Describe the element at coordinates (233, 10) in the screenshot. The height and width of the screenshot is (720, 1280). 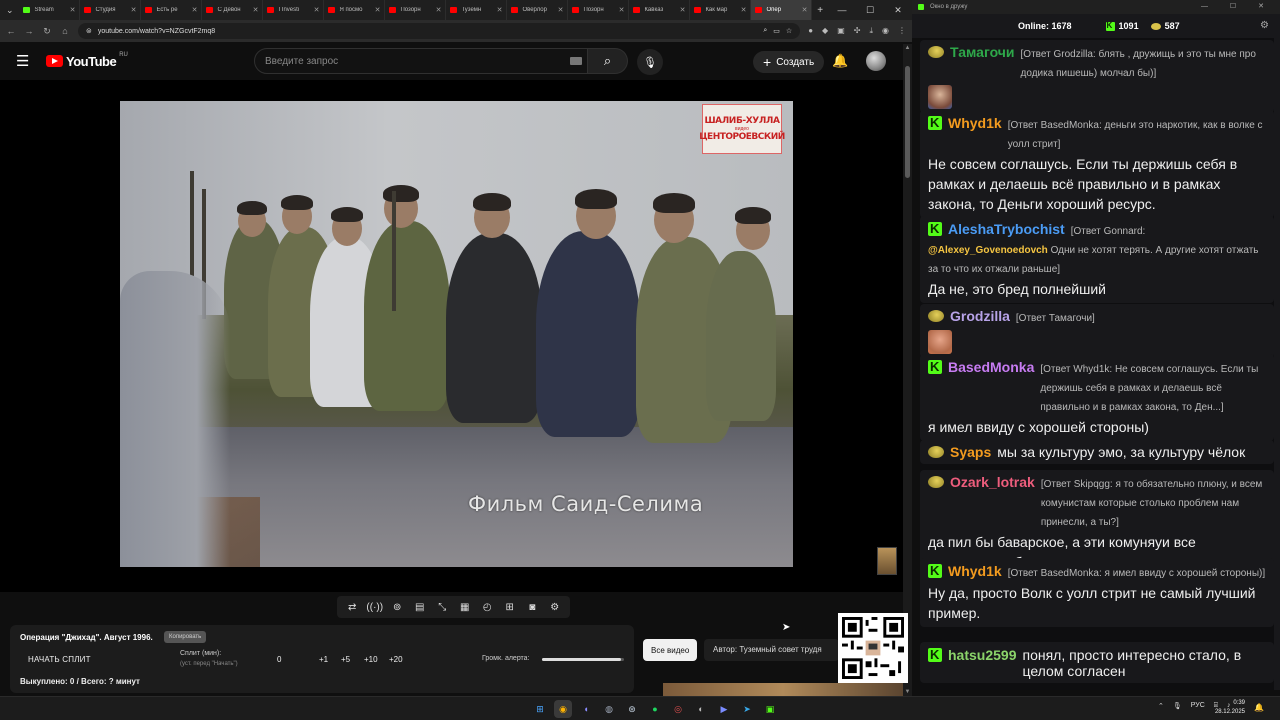
I see `browser-tab: С Девон ✕` at that location.